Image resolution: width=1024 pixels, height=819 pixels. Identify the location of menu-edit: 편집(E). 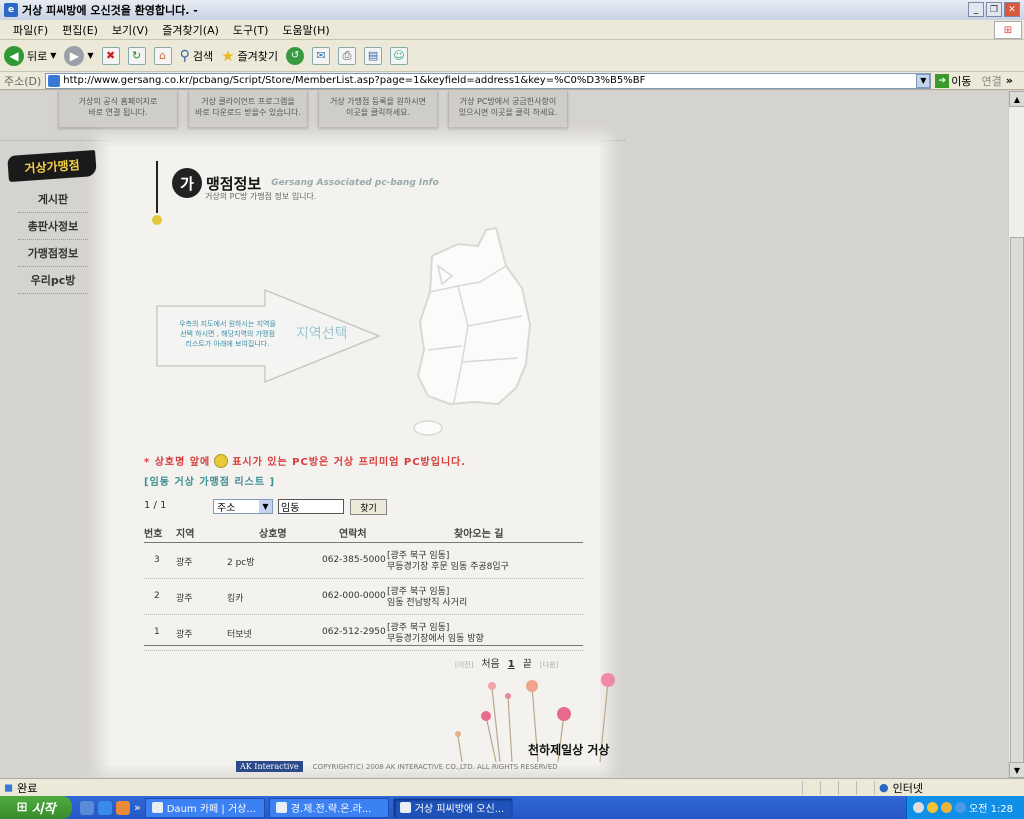
(80, 30).